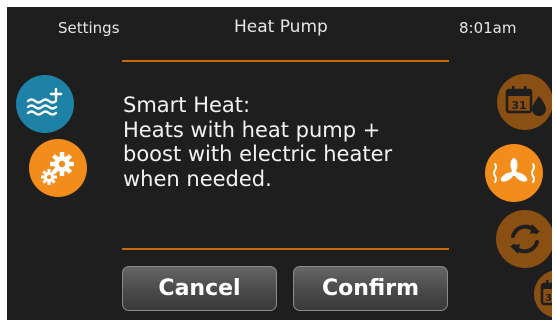 The height and width of the screenshot is (320, 556). Describe the element at coordinates (199, 288) in the screenshot. I see `cancel-button: Cancel` at that location.